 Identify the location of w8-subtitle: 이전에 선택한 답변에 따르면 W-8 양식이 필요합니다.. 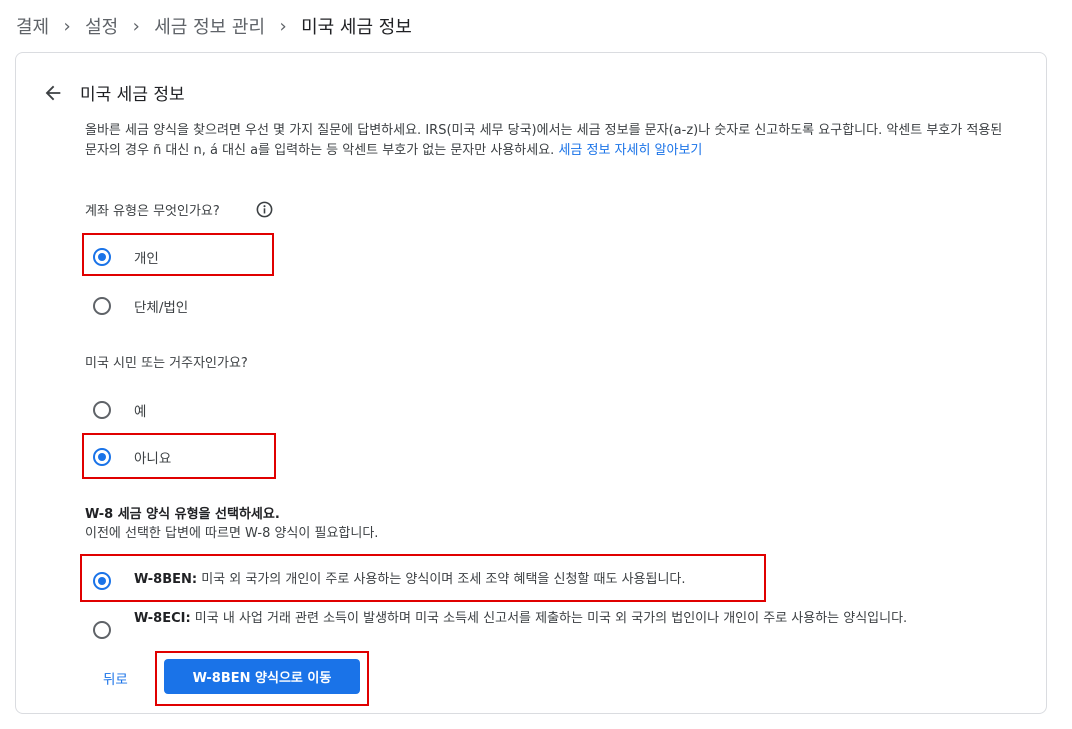
(232, 533).